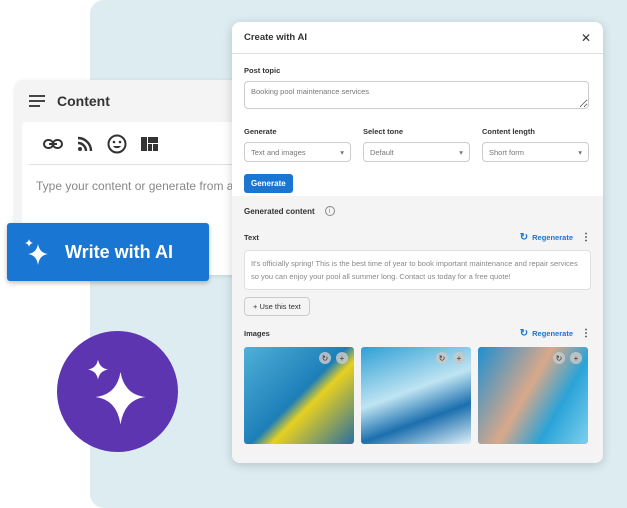 This screenshot has height=508, width=627. What do you see at coordinates (546, 237) in the screenshot?
I see `regenerate-text-button: ↻ Regenerate` at bounding box center [546, 237].